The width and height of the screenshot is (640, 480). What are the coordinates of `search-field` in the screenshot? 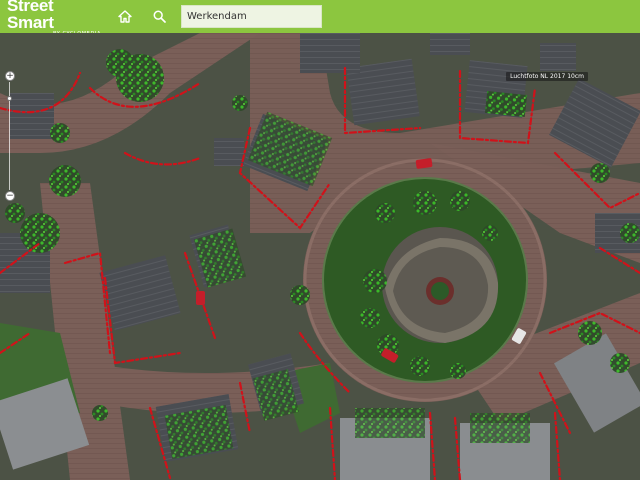 It's located at (251, 16).